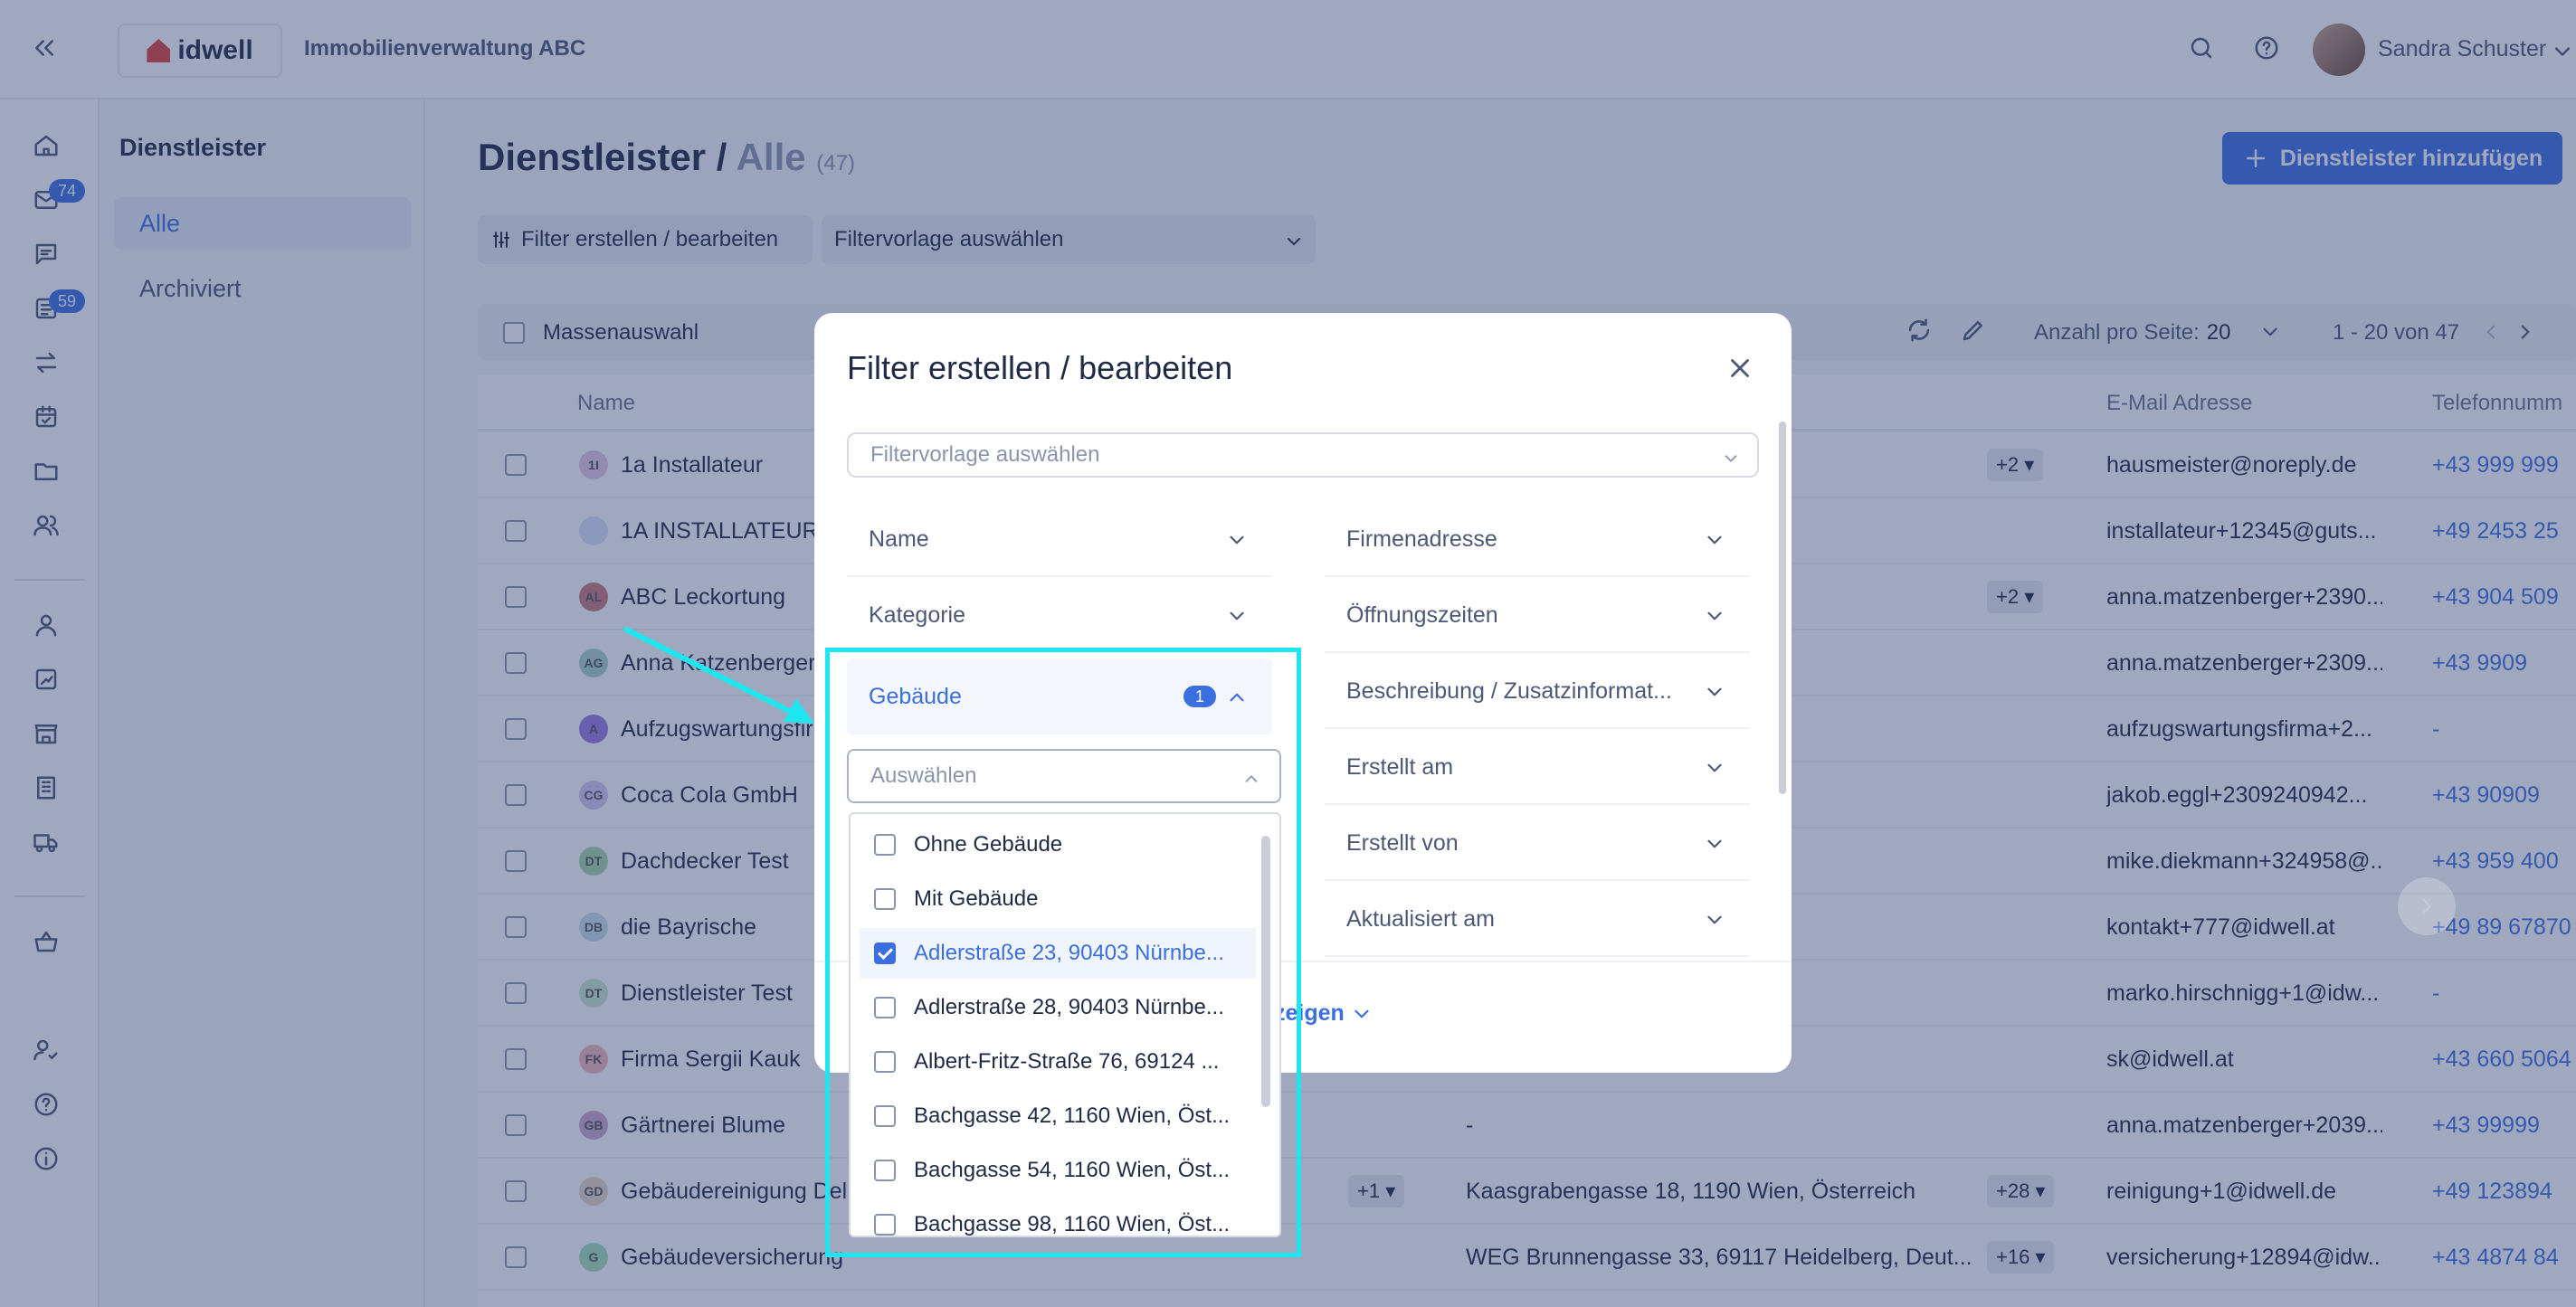  What do you see at coordinates (1303, 455) in the screenshot?
I see `modal-template-select: Filtervorlage auswählen` at bounding box center [1303, 455].